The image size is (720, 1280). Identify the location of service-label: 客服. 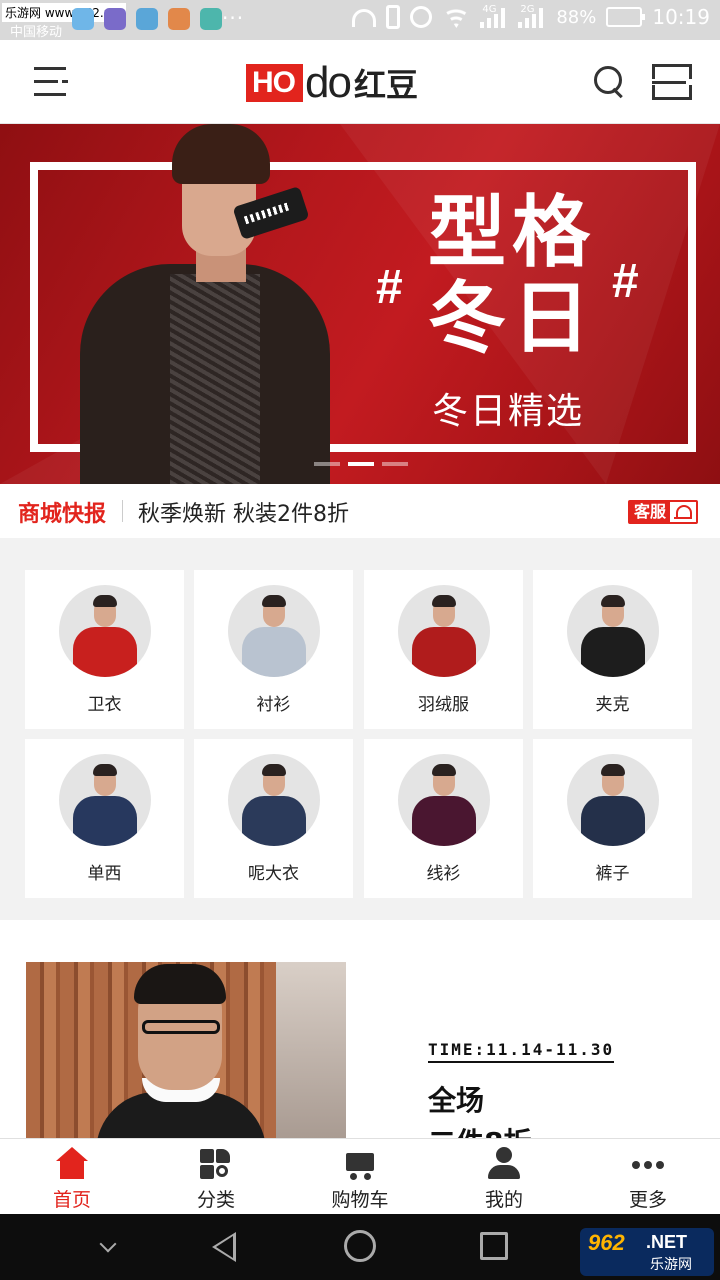
(650, 512).